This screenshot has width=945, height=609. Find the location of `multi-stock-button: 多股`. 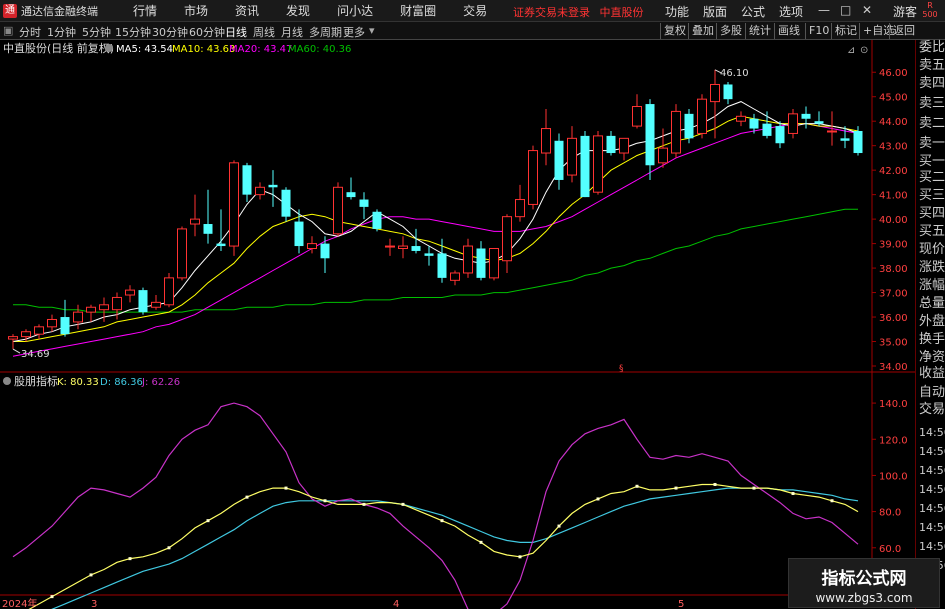

multi-stock-button: 多股 is located at coordinates (729, 31).